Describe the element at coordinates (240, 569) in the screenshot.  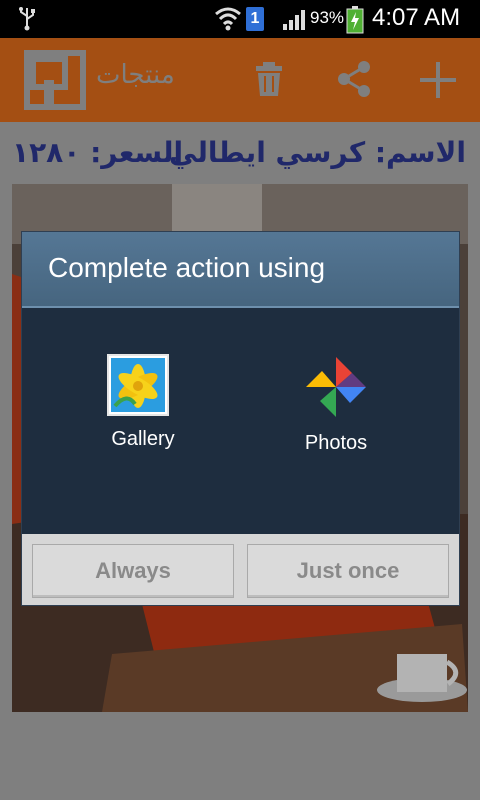
I see `dialog-button-bar: Always Just once` at that location.